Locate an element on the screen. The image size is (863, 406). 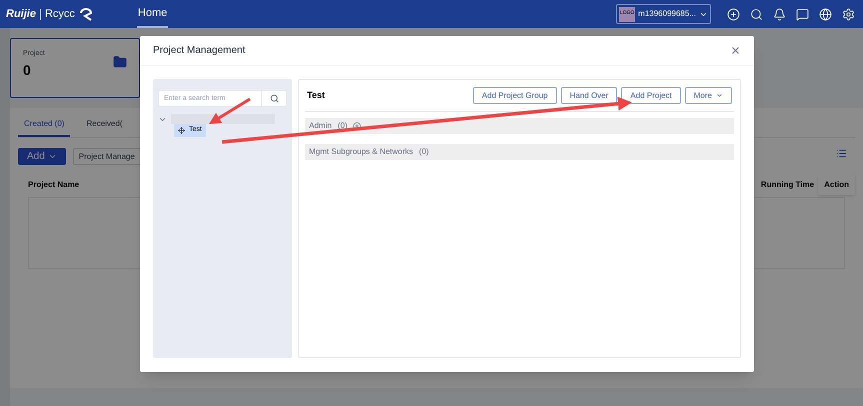
column-header: Running Time is located at coordinates (787, 185).